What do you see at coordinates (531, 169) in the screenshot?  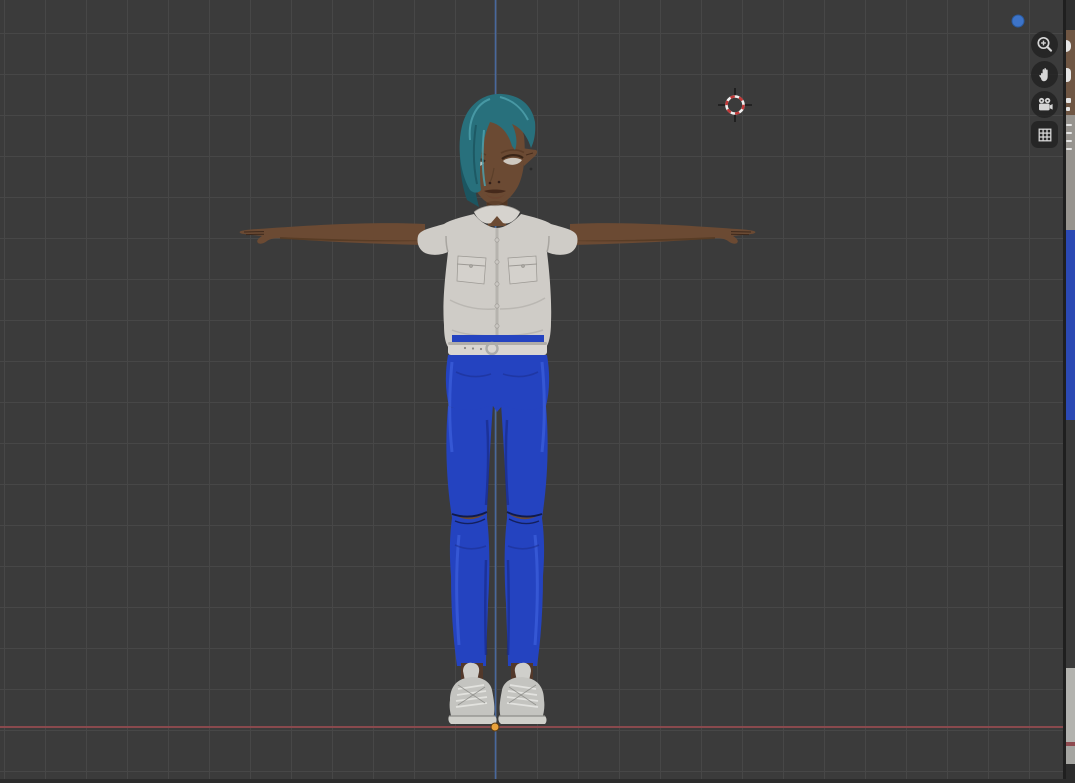 I see `earring` at bounding box center [531, 169].